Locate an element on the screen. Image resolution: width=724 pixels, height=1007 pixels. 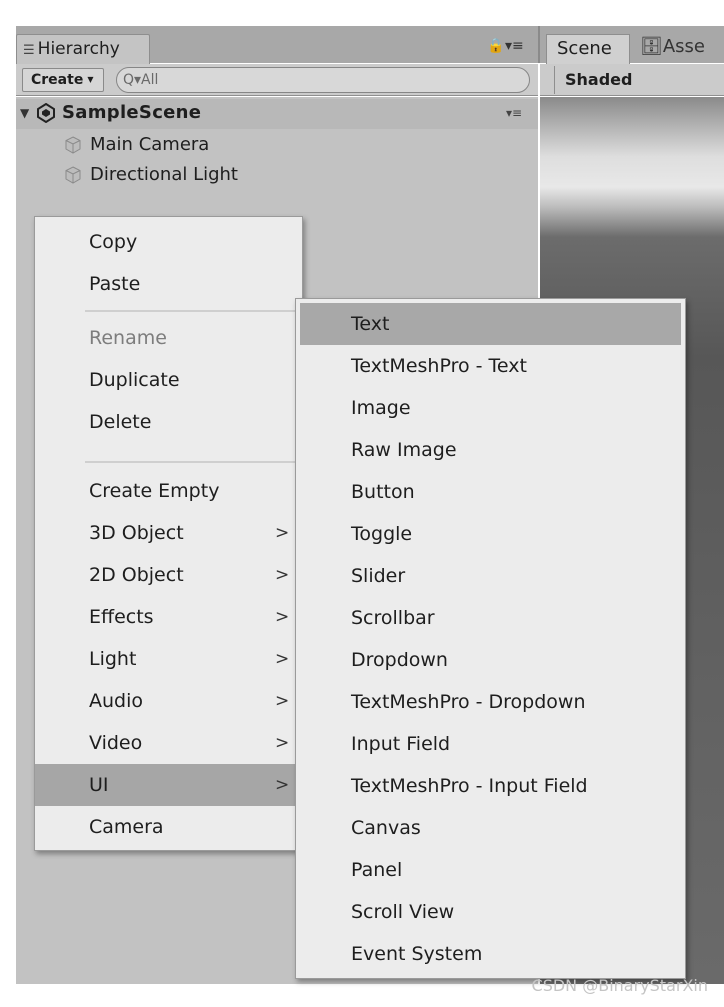
menu-item-label: Audio is located at coordinates (116, 701).